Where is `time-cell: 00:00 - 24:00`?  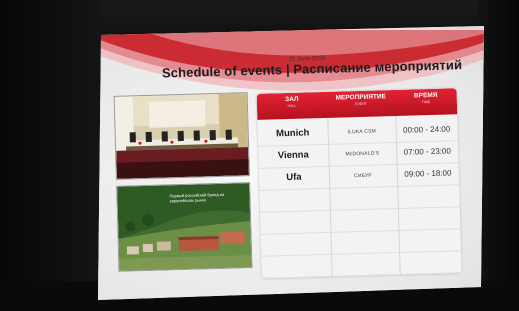 time-cell: 00:00 - 24:00 is located at coordinates (426, 129).